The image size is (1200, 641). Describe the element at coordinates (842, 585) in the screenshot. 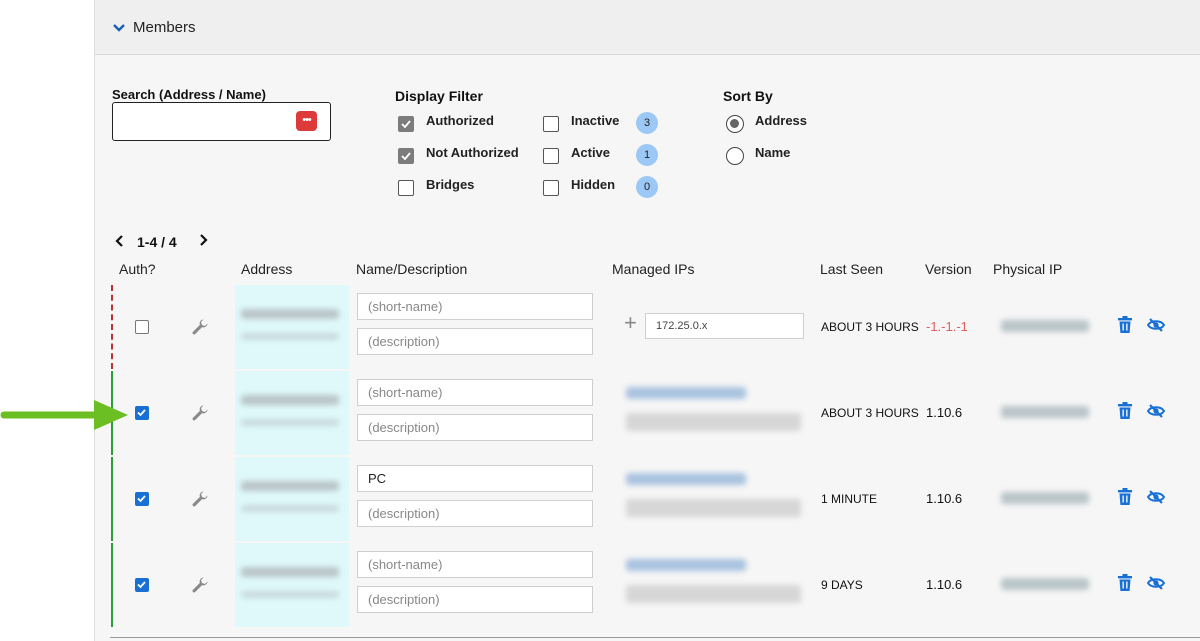

I see `last-seen: 9 DAYS` at that location.